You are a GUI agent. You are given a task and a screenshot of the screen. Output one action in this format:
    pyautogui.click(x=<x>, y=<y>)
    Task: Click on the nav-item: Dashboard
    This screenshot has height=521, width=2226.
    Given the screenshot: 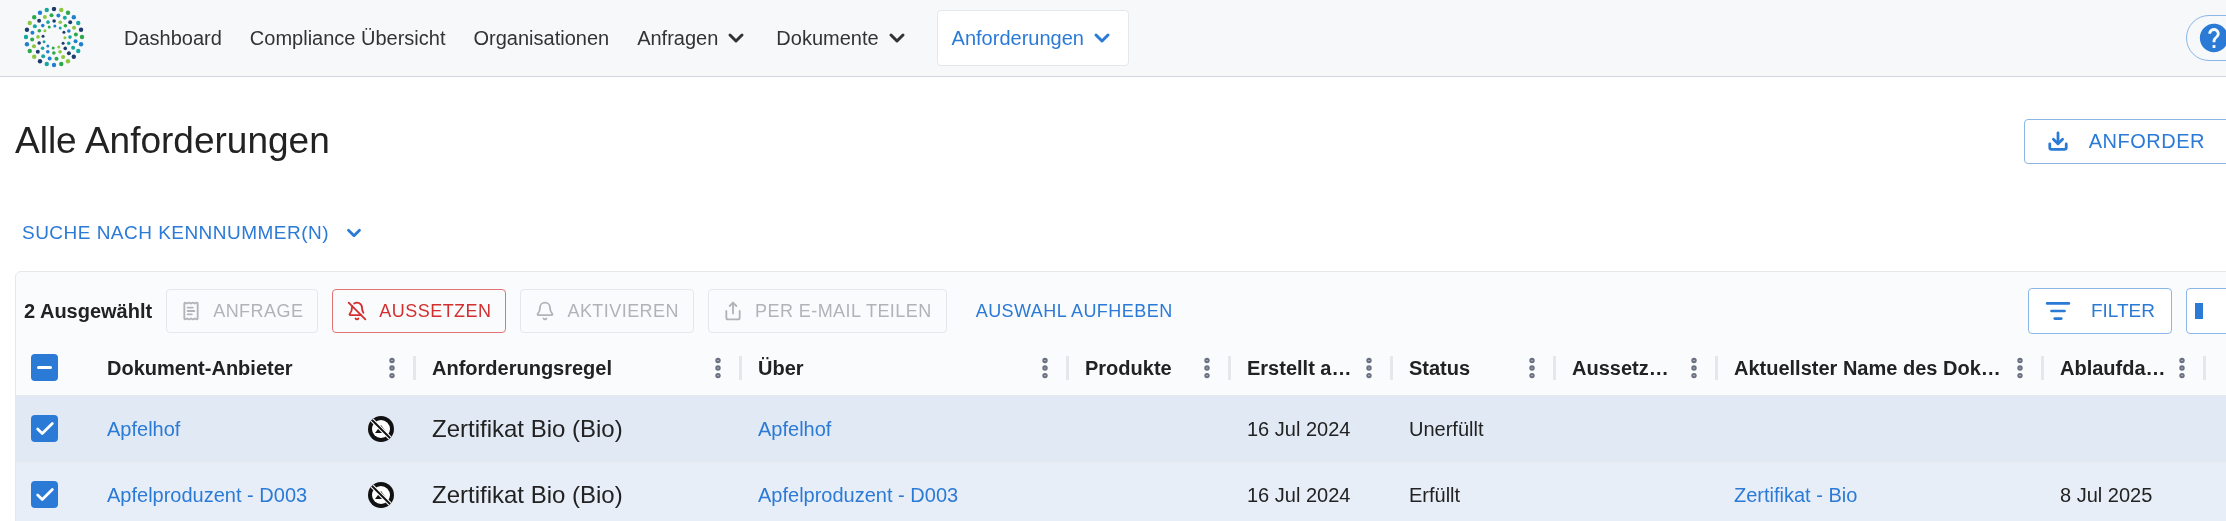 What is the action you would take?
    pyautogui.click(x=173, y=38)
    